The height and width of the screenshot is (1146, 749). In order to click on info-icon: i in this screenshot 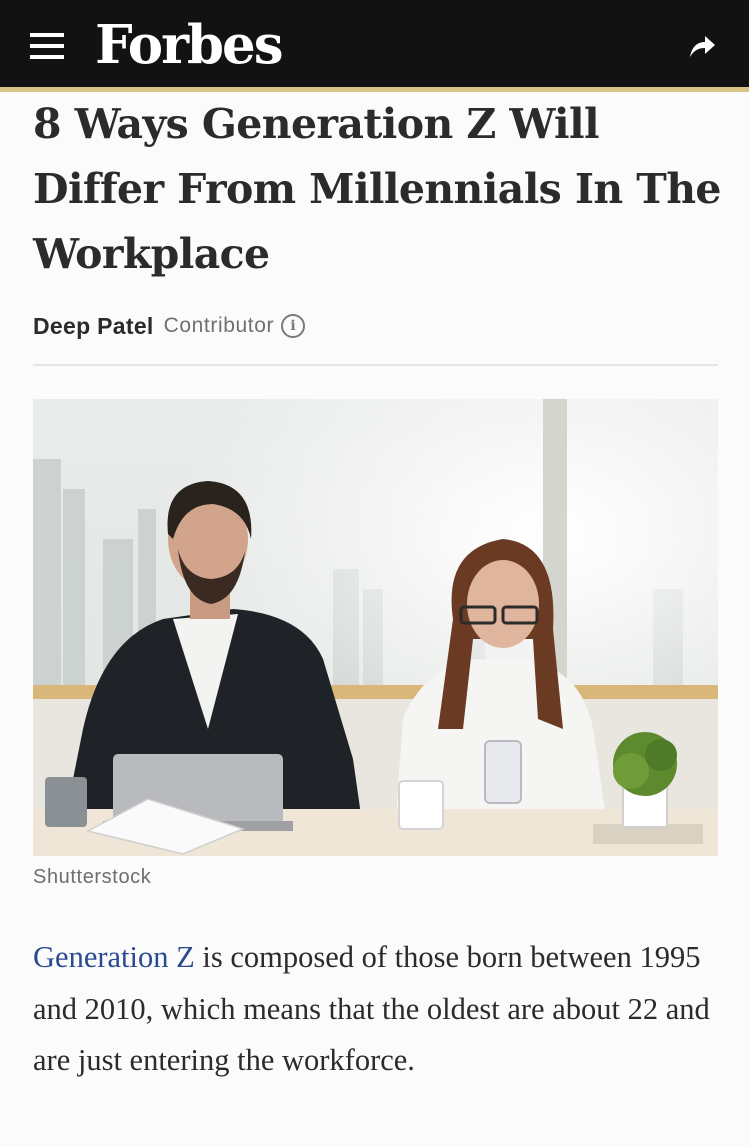, I will do `click(293, 326)`.